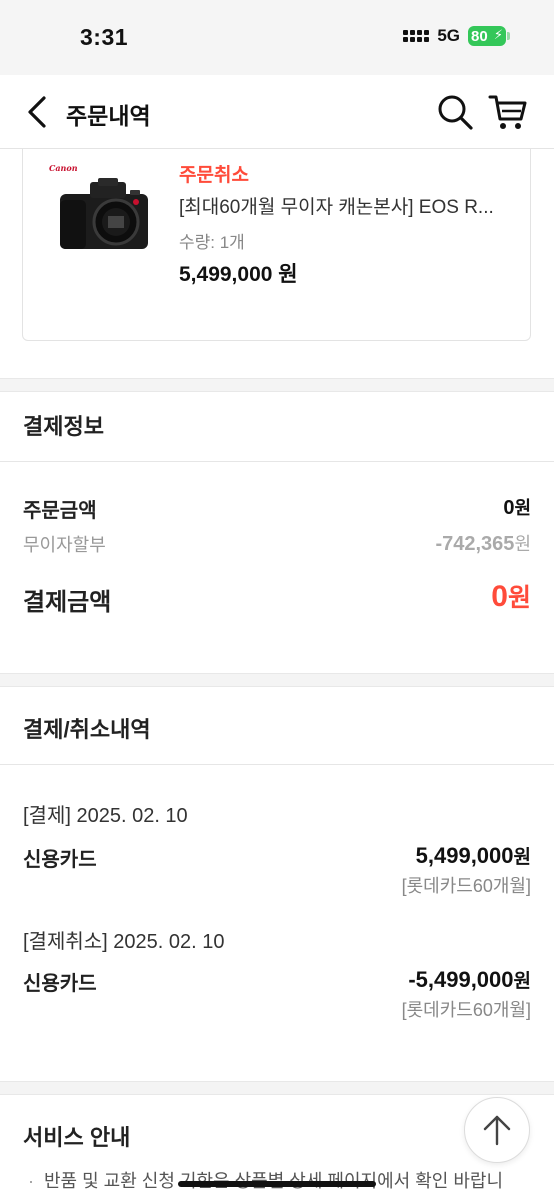 The height and width of the screenshot is (1200, 554). What do you see at coordinates (104, 37) in the screenshot?
I see `status-time: 3:31` at bounding box center [104, 37].